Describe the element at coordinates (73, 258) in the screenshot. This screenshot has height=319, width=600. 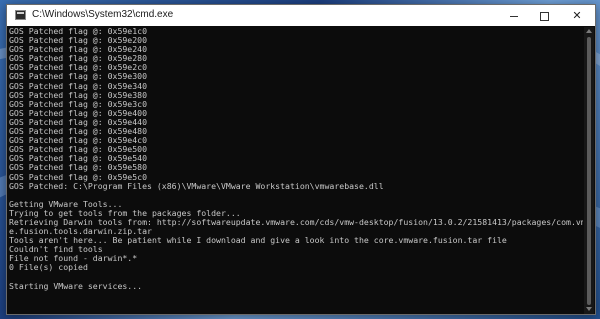
I see `console-line: File not found - darwin*.*` at that location.